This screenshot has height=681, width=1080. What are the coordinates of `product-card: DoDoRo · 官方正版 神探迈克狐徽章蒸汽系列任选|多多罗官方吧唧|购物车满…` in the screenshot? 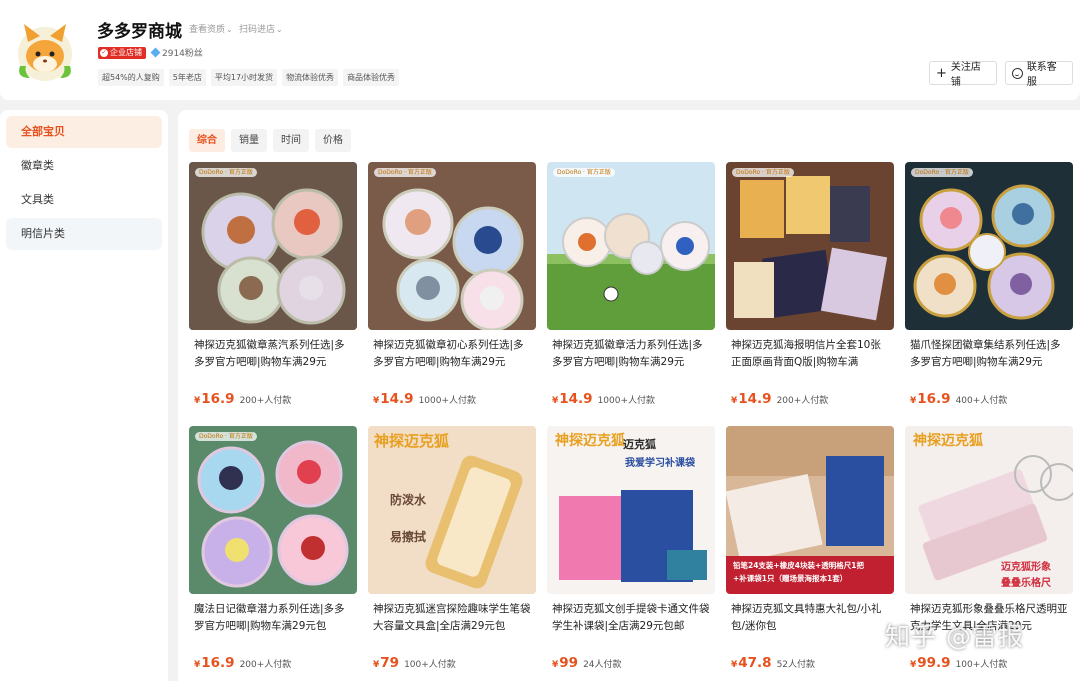 It's located at (273, 284).